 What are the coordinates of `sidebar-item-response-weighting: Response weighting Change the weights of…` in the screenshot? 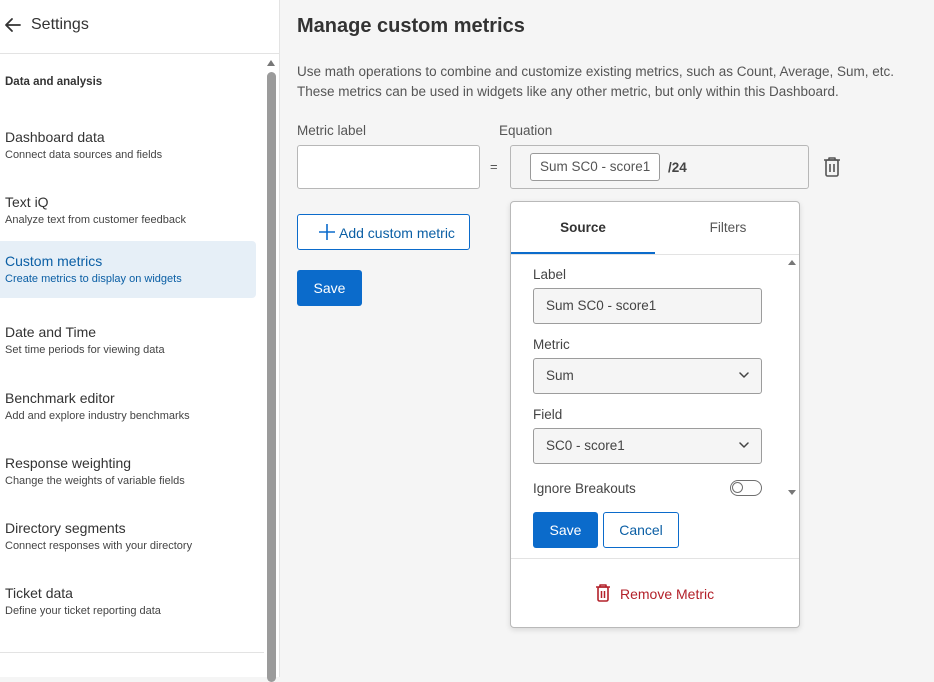 It's located at (128, 473).